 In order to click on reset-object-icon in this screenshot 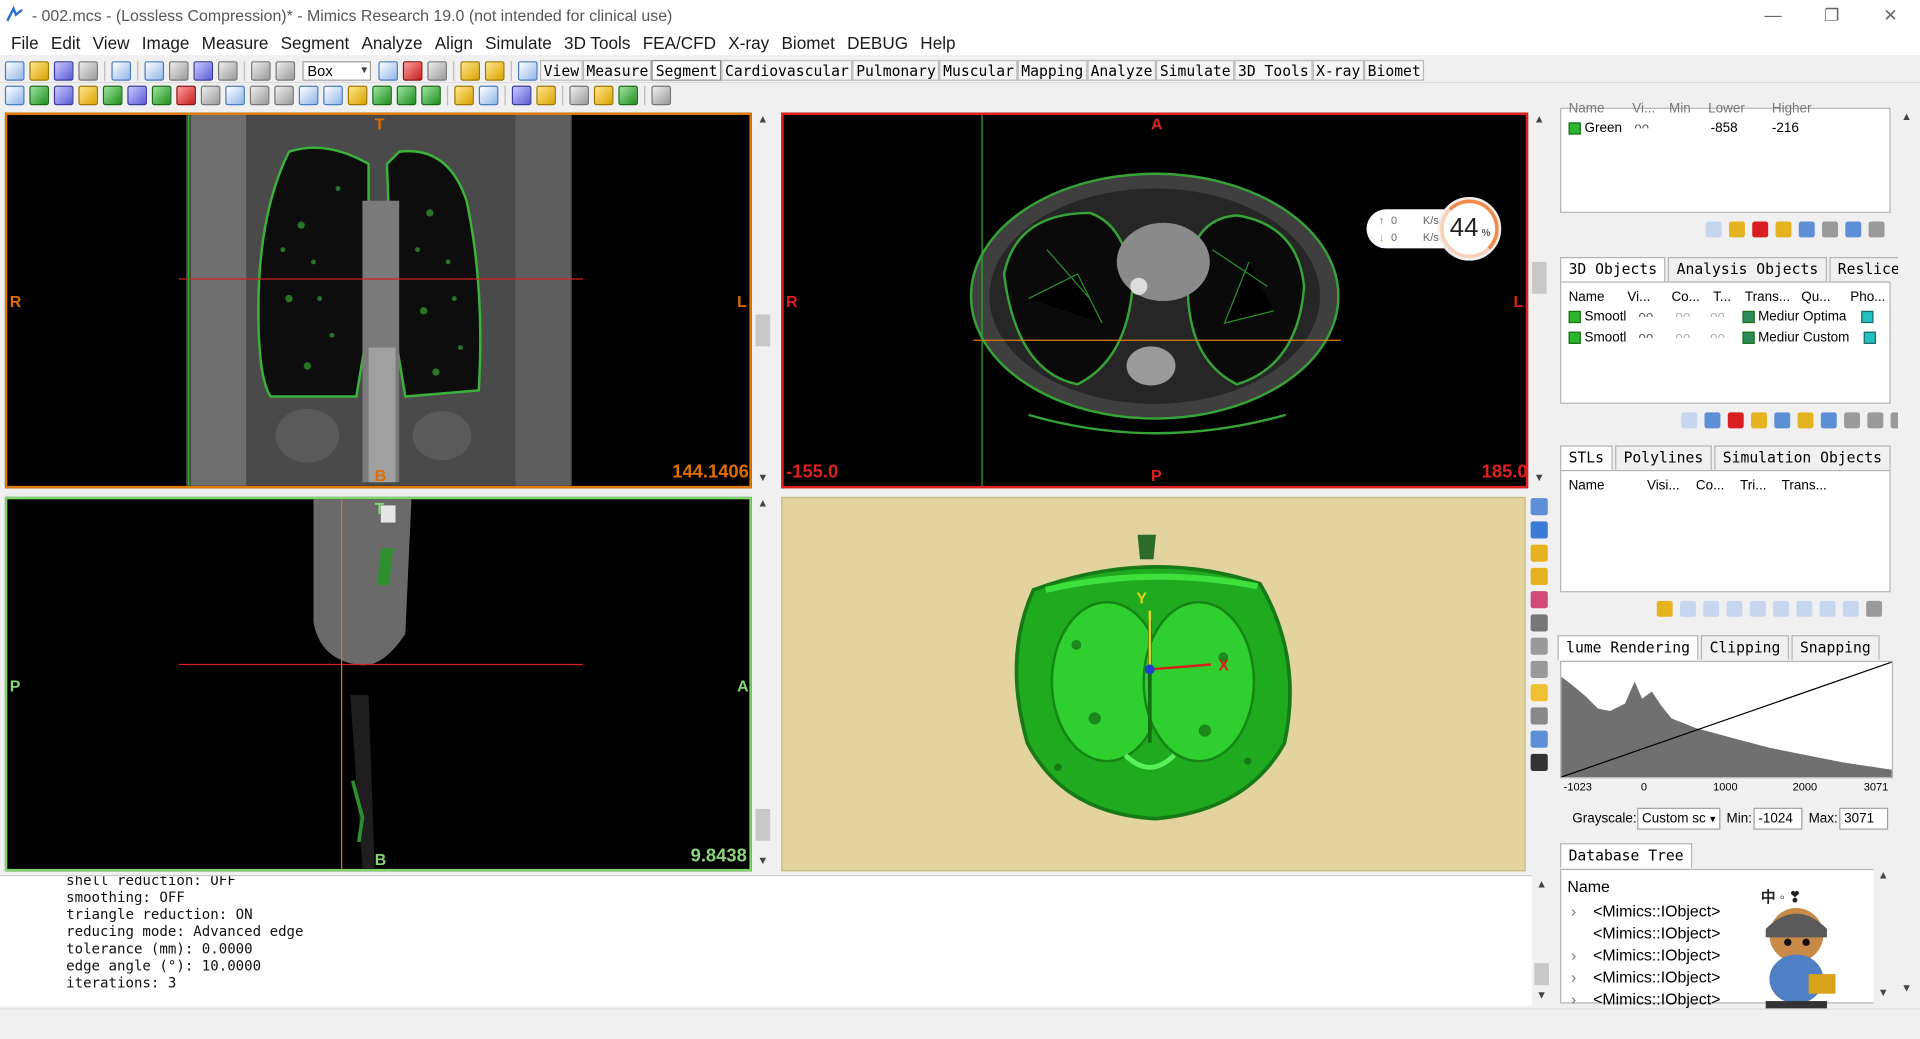, I will do `click(1875, 420)`.